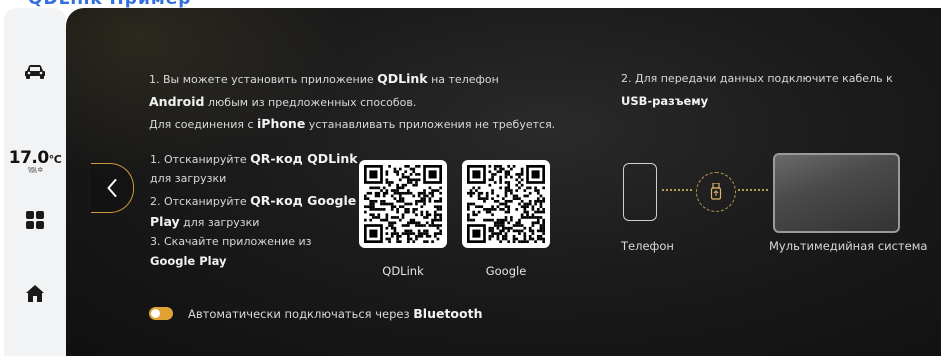  Describe the element at coordinates (506, 204) in the screenshot. I see `qr-code-google` at that location.